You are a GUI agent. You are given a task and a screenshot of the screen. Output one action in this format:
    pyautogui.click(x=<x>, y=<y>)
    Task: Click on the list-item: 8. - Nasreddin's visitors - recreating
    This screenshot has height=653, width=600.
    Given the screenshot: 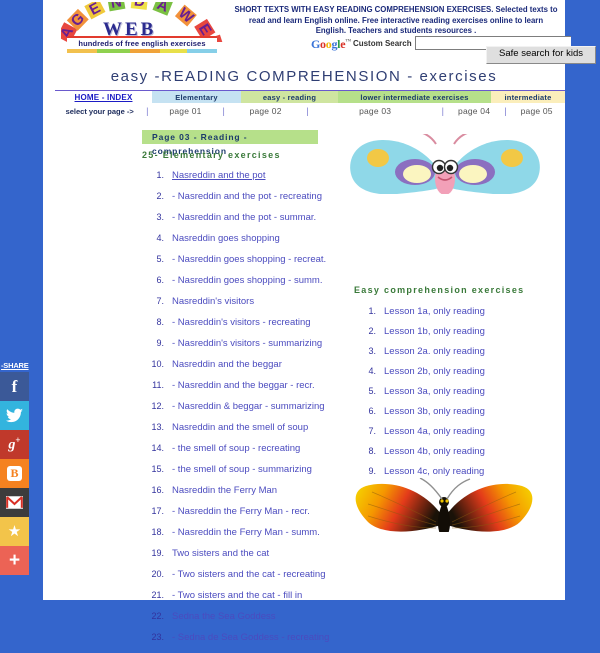 What is the action you would take?
    pyautogui.click(x=254, y=322)
    